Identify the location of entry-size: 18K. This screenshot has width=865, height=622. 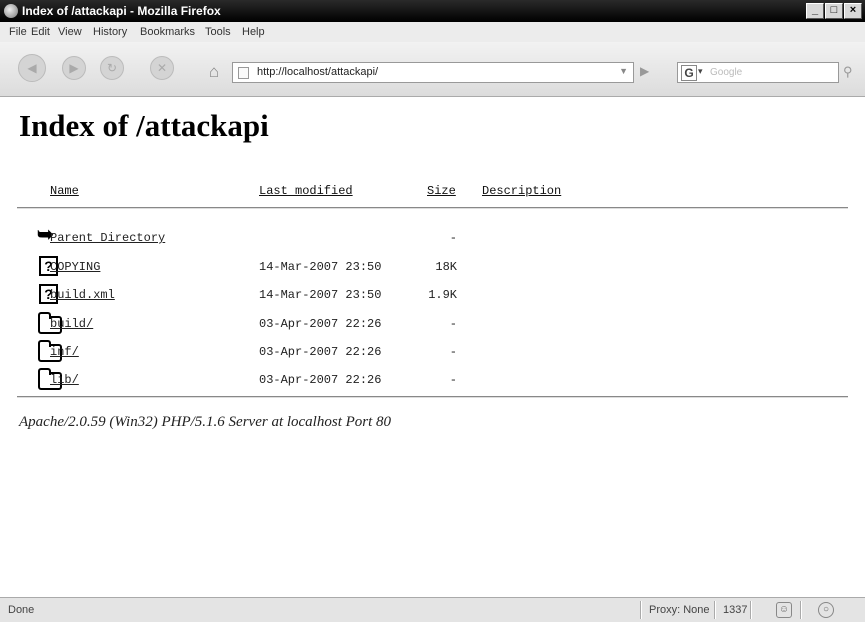
(446, 267).